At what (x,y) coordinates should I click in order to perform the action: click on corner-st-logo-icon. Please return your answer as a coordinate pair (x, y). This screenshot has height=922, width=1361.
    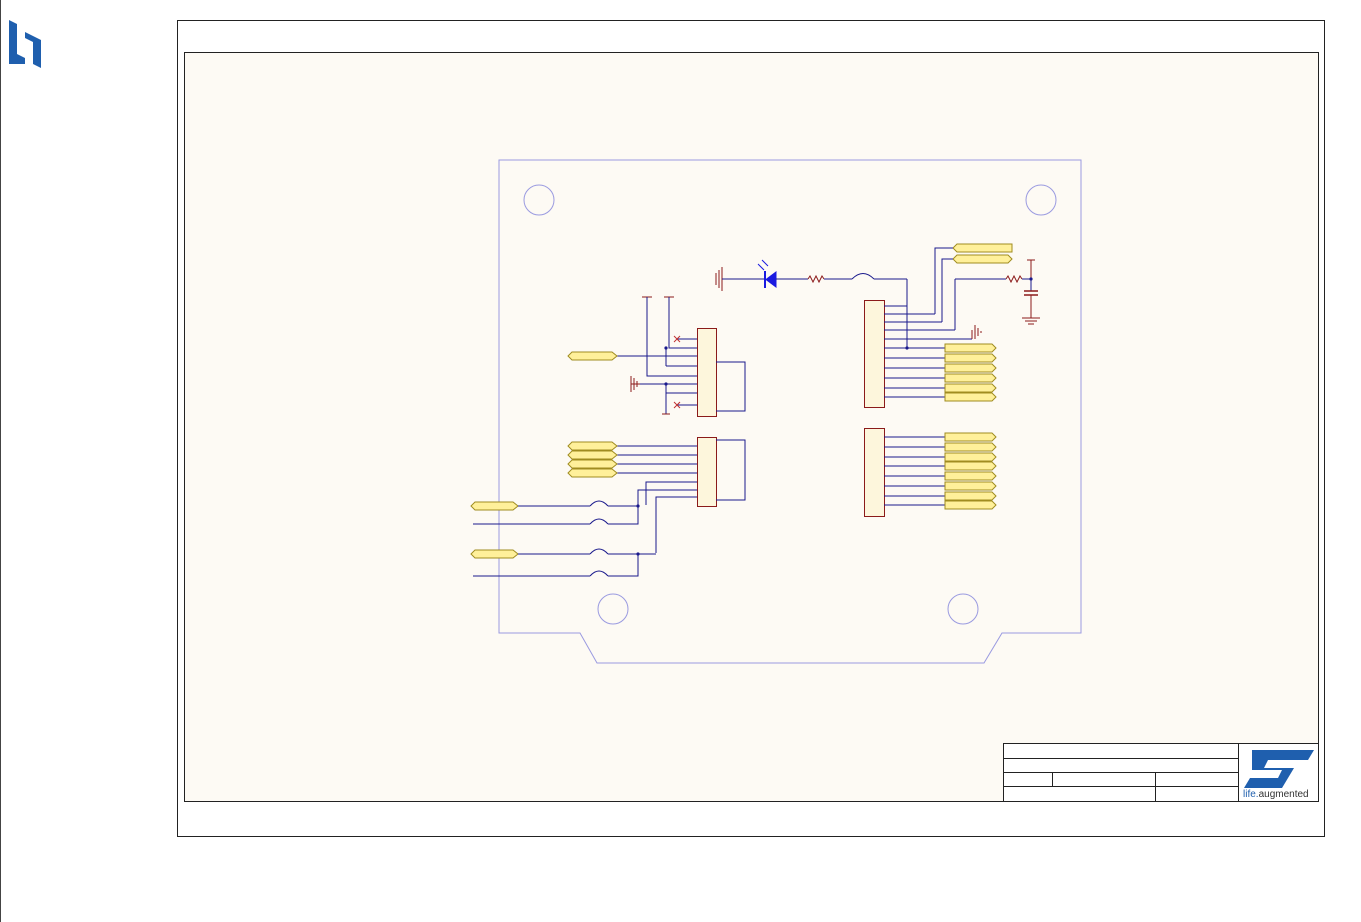
    Looking at the image, I should click on (25, 44).